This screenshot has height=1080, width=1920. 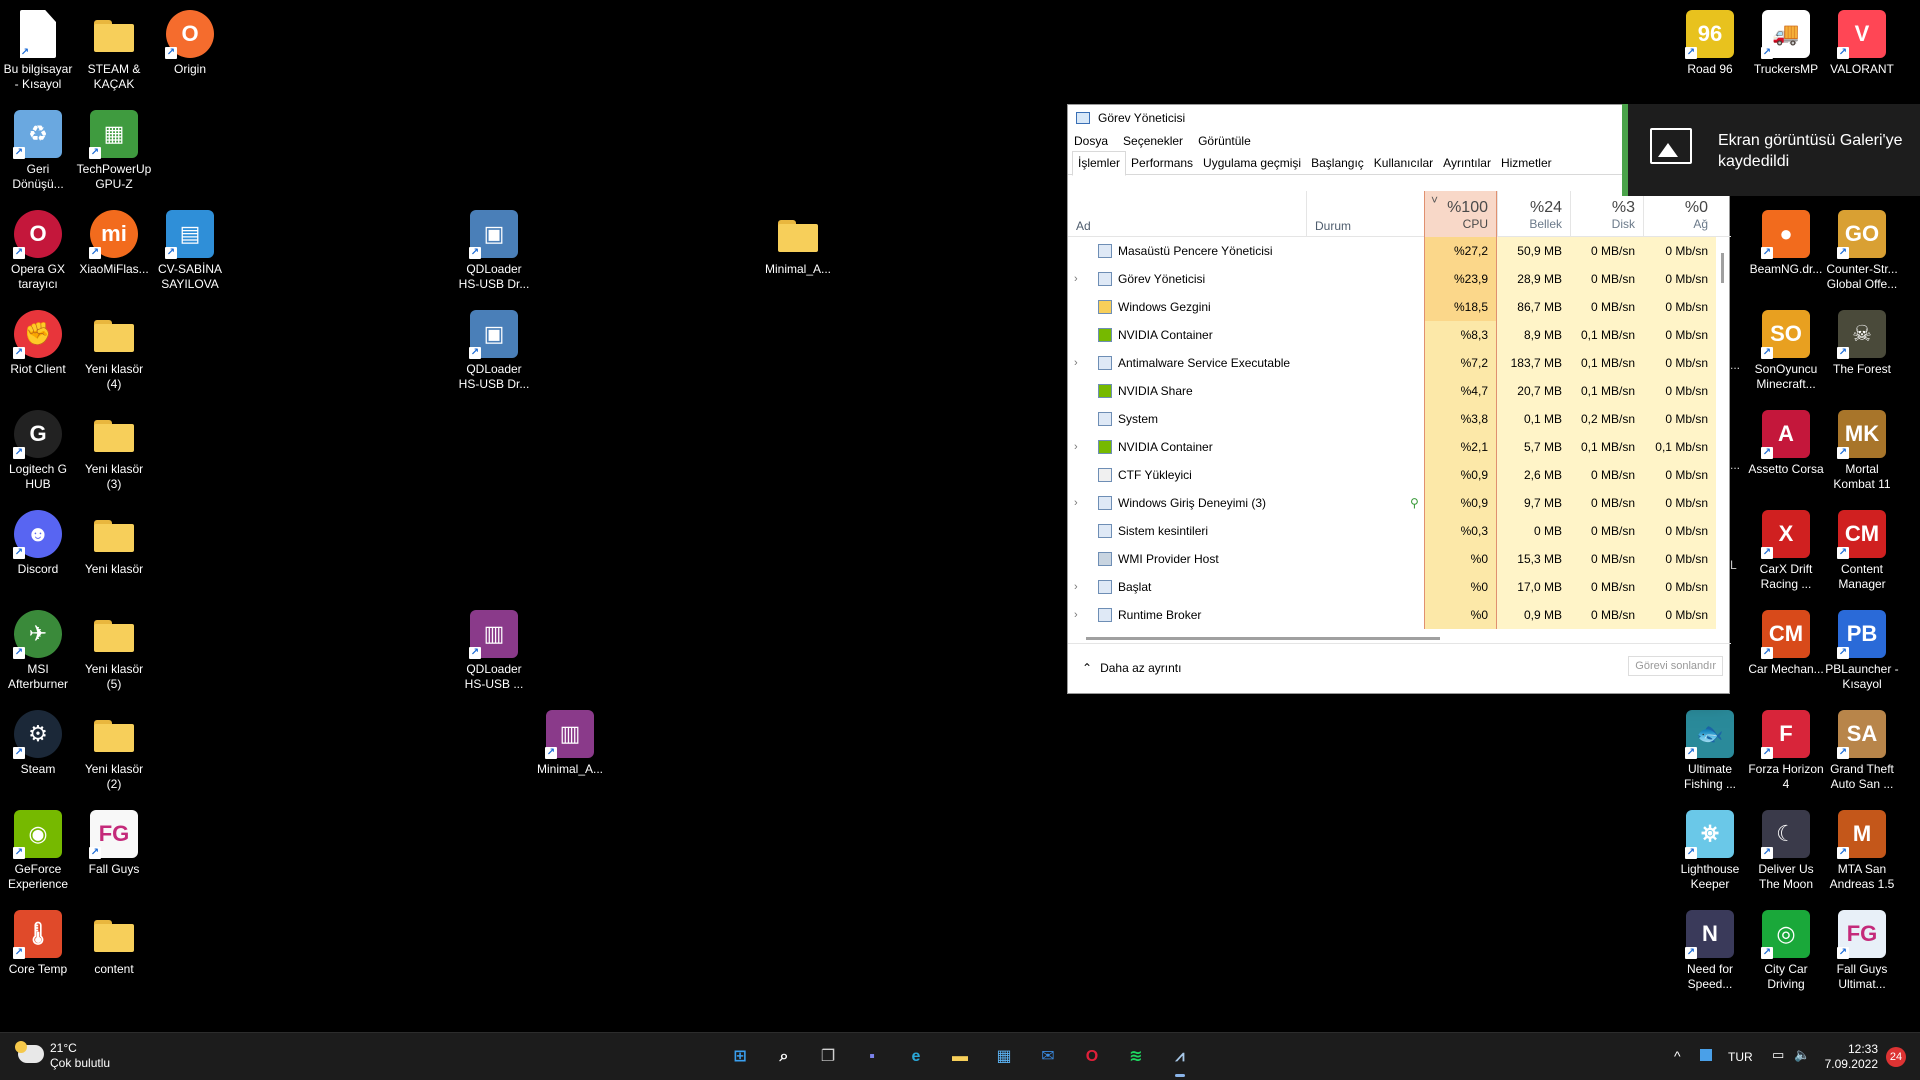 What do you see at coordinates (1399, 615) in the screenshot?
I see `process-row: › Runtime Broker %0 0,9 MB 0 MB/sn 0 Mb/sn` at bounding box center [1399, 615].